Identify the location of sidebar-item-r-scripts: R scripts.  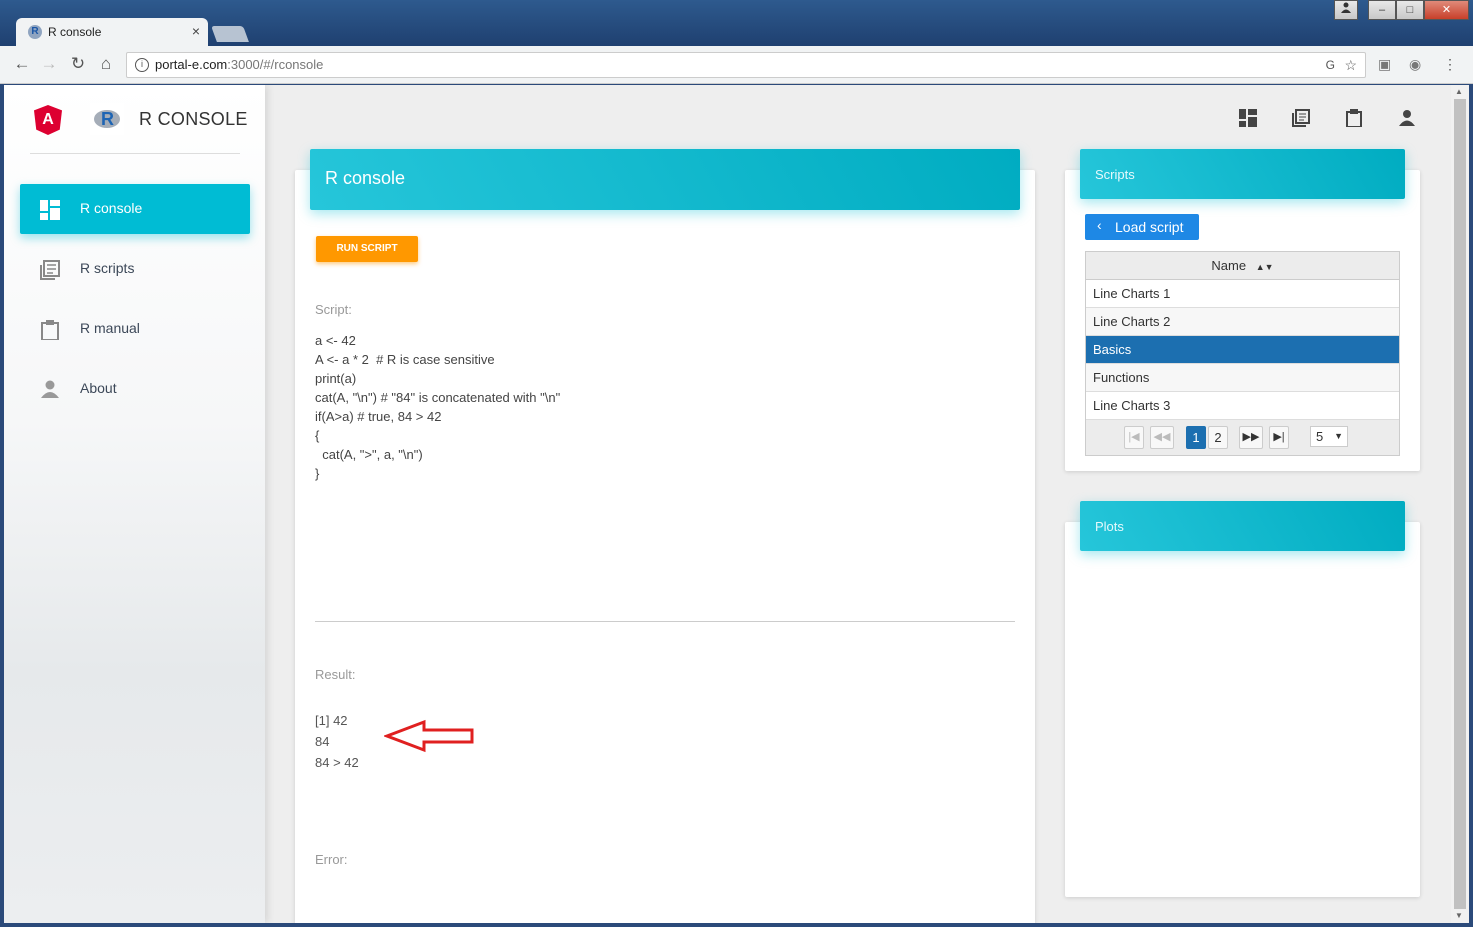
(135, 269).